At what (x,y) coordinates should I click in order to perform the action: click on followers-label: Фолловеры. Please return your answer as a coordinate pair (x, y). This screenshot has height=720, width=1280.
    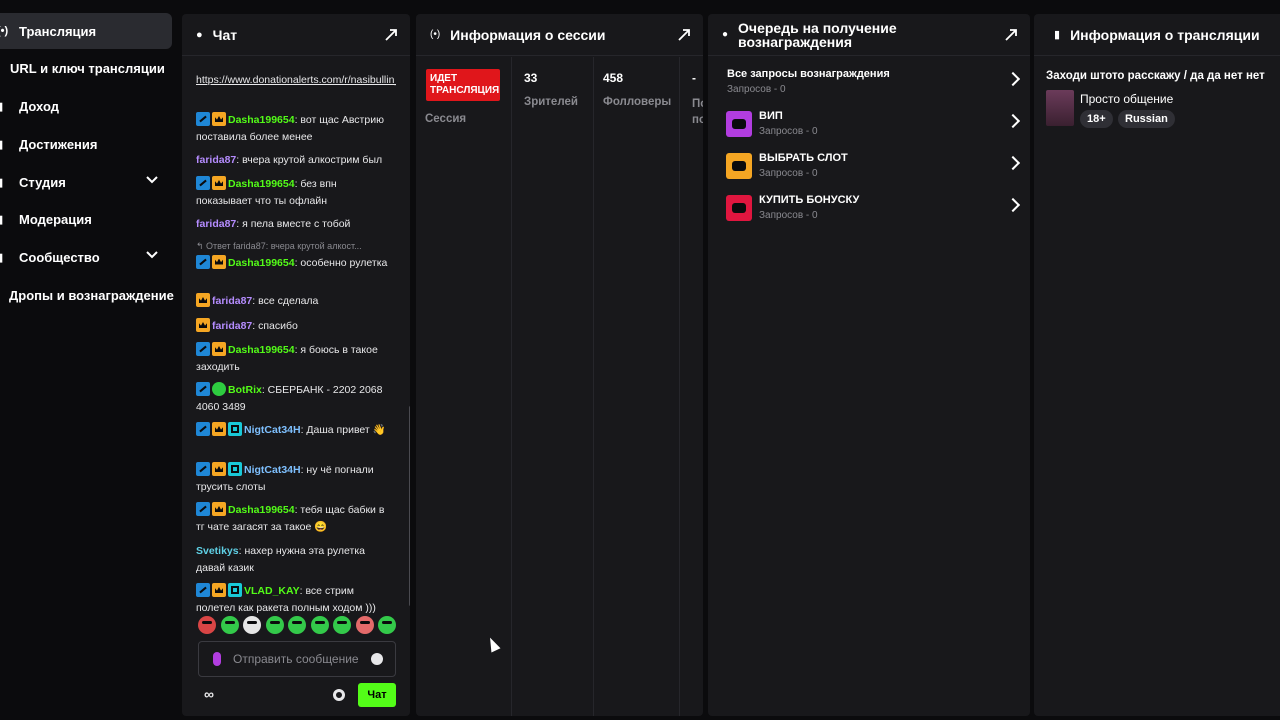
    Looking at the image, I should click on (637, 102).